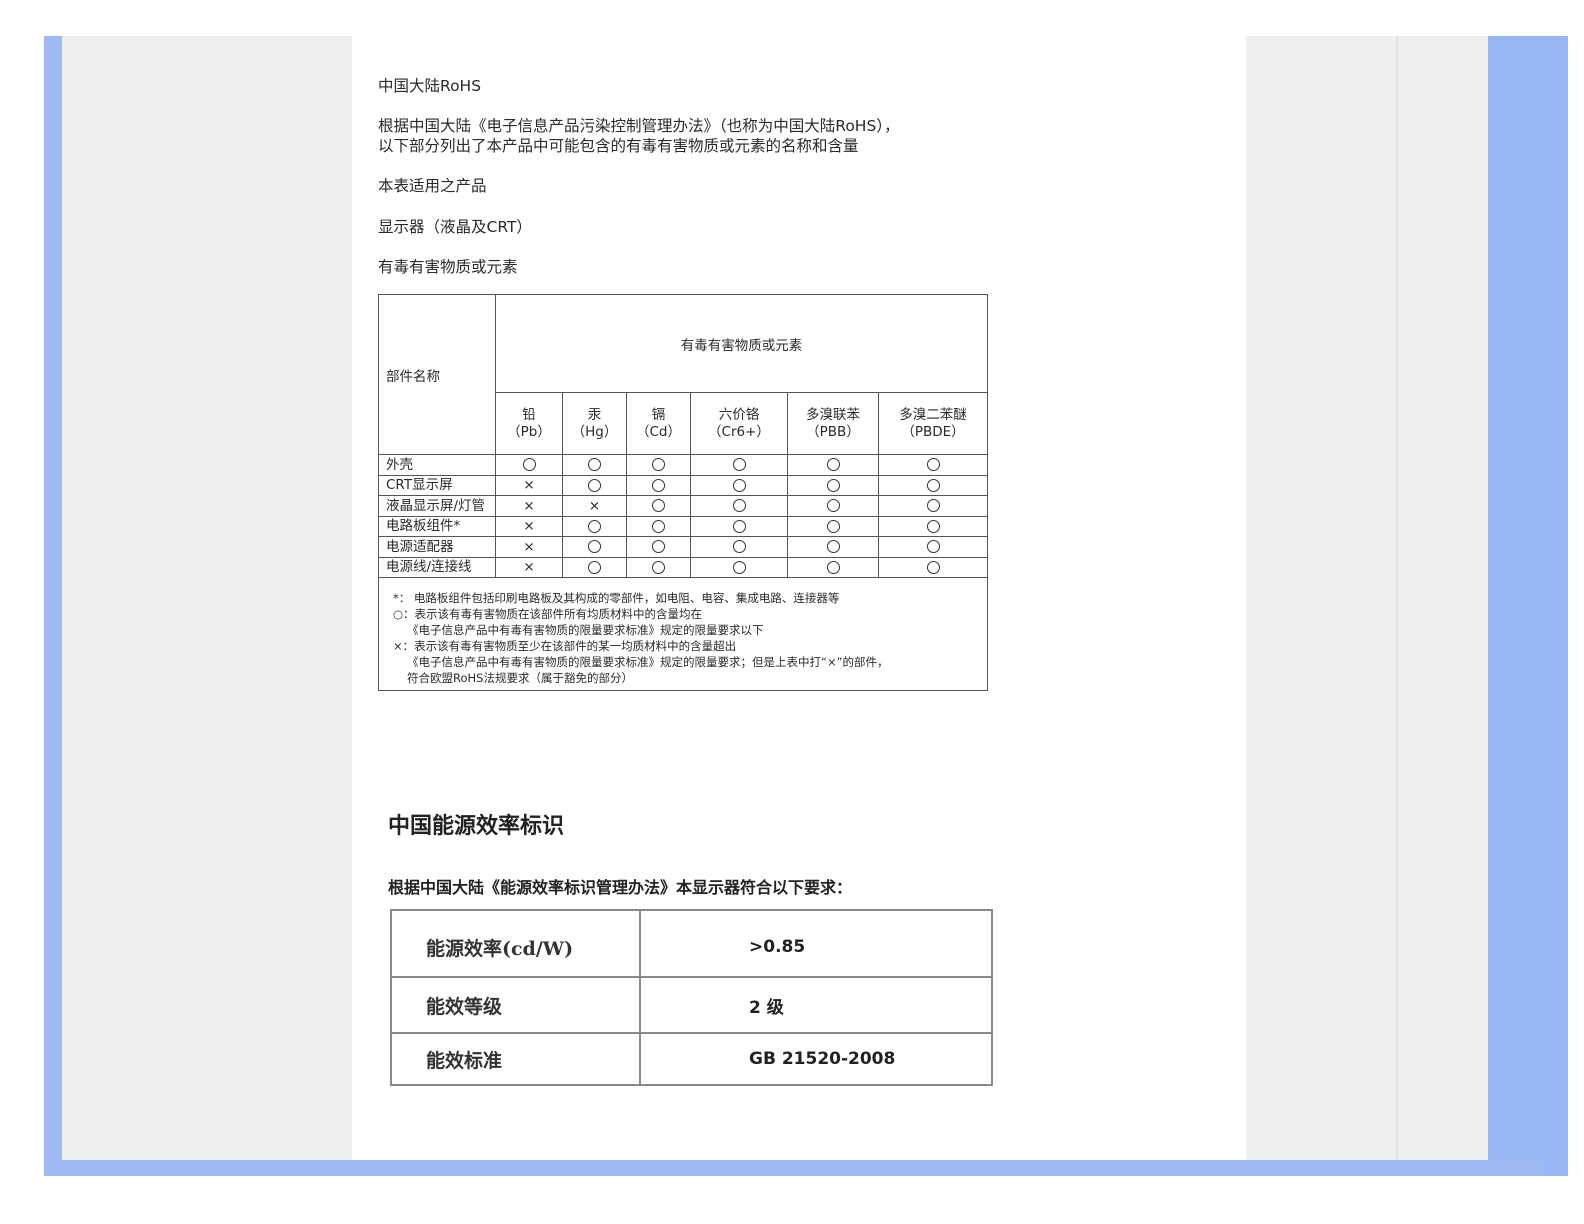  I want to click on table-row: CRT显示屏 ×, so click(683, 485).